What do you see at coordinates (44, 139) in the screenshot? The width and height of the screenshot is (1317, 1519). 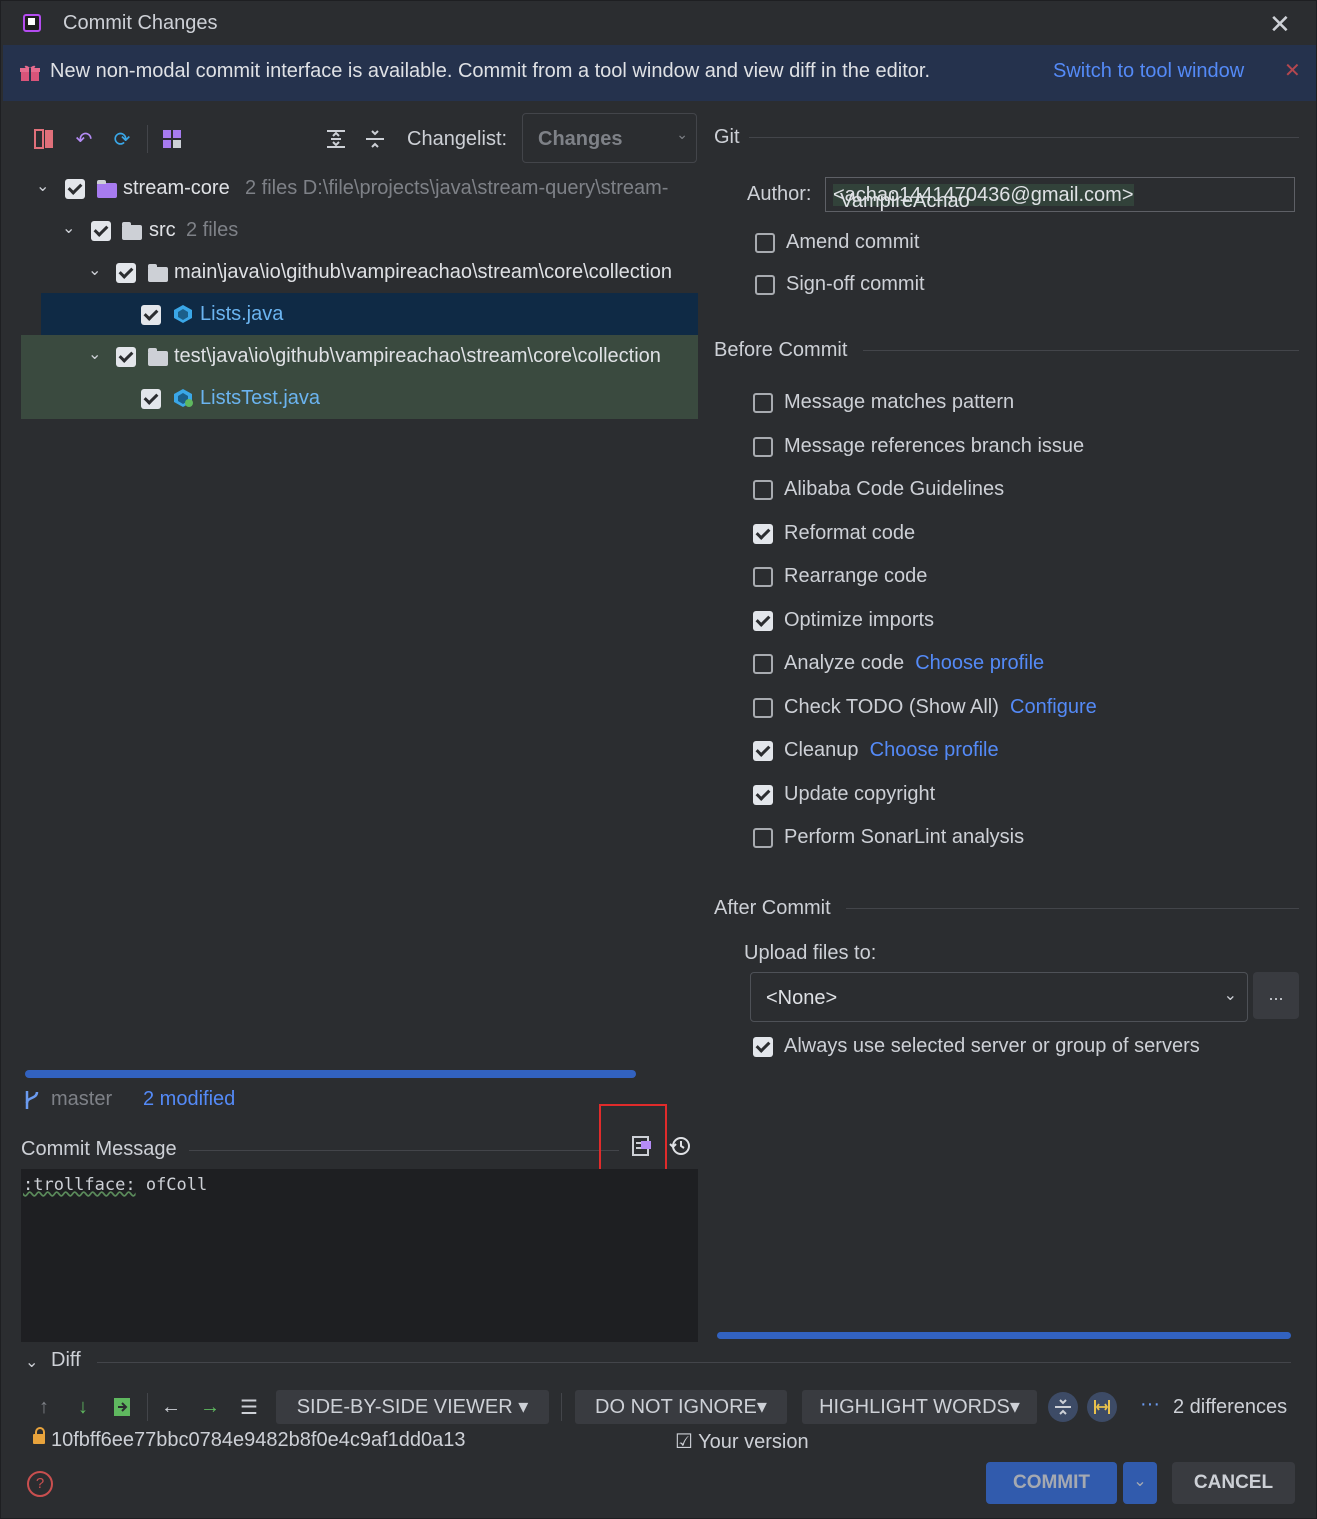 I see `show-diff-icon` at bounding box center [44, 139].